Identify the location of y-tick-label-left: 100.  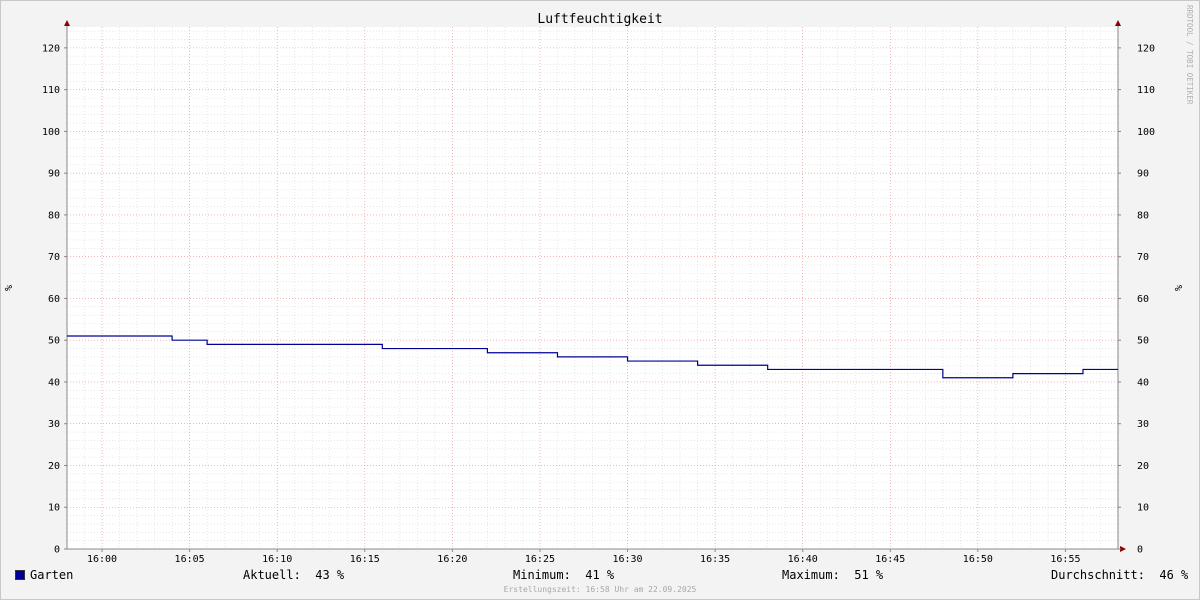
(51, 132).